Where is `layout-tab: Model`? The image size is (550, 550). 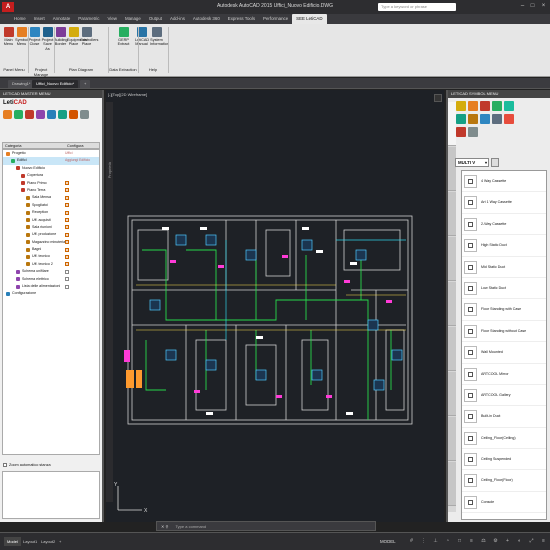
layout-tab: Model is located at coordinates (12, 541).